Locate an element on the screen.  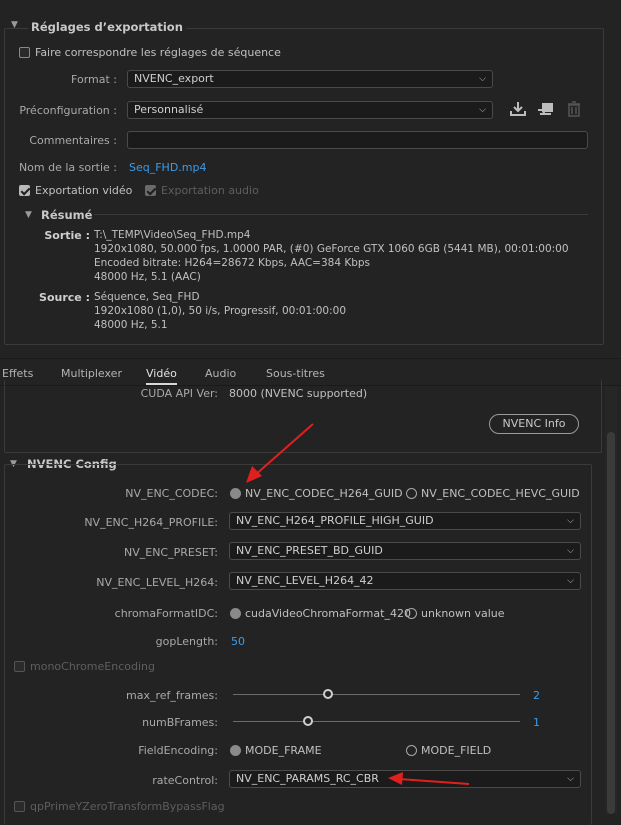
import-preset-icon is located at coordinates (546, 109).